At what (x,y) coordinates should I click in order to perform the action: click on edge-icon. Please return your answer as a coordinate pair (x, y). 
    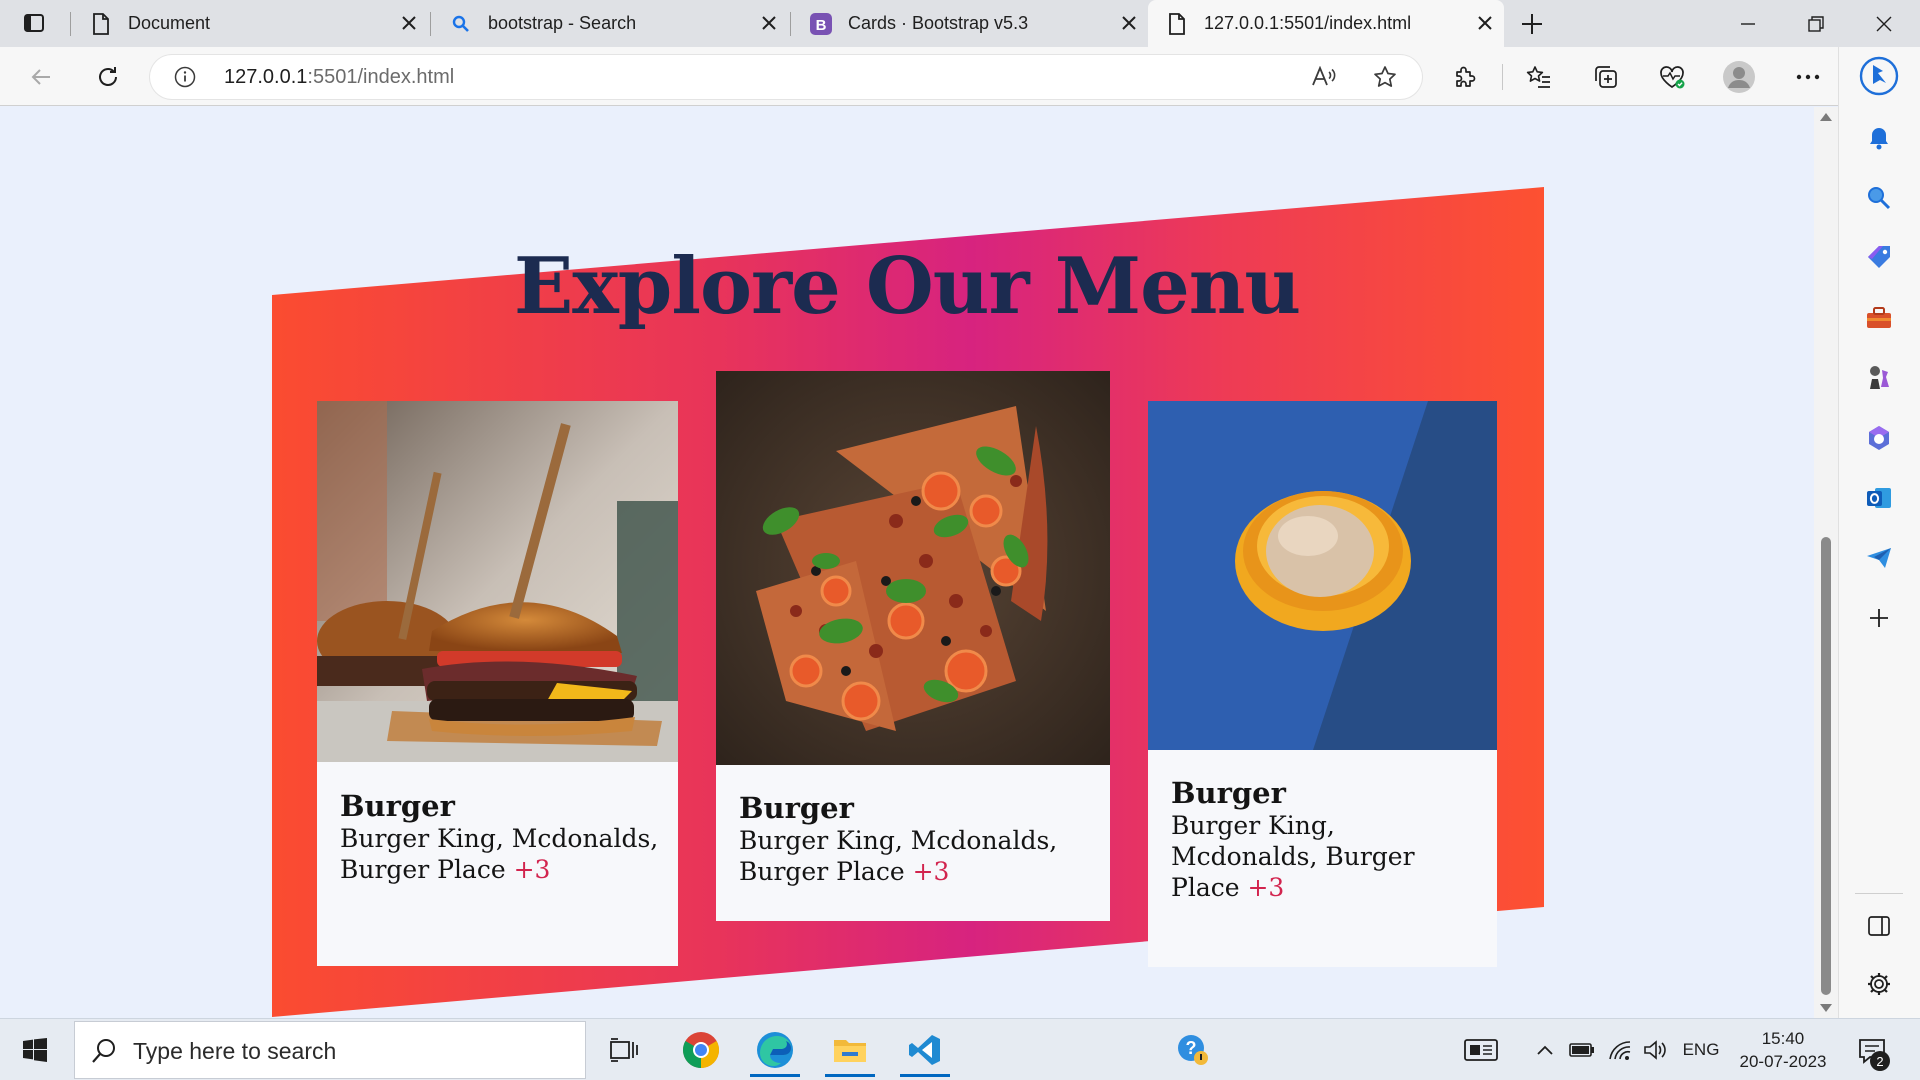
    Looking at the image, I should click on (775, 1050).